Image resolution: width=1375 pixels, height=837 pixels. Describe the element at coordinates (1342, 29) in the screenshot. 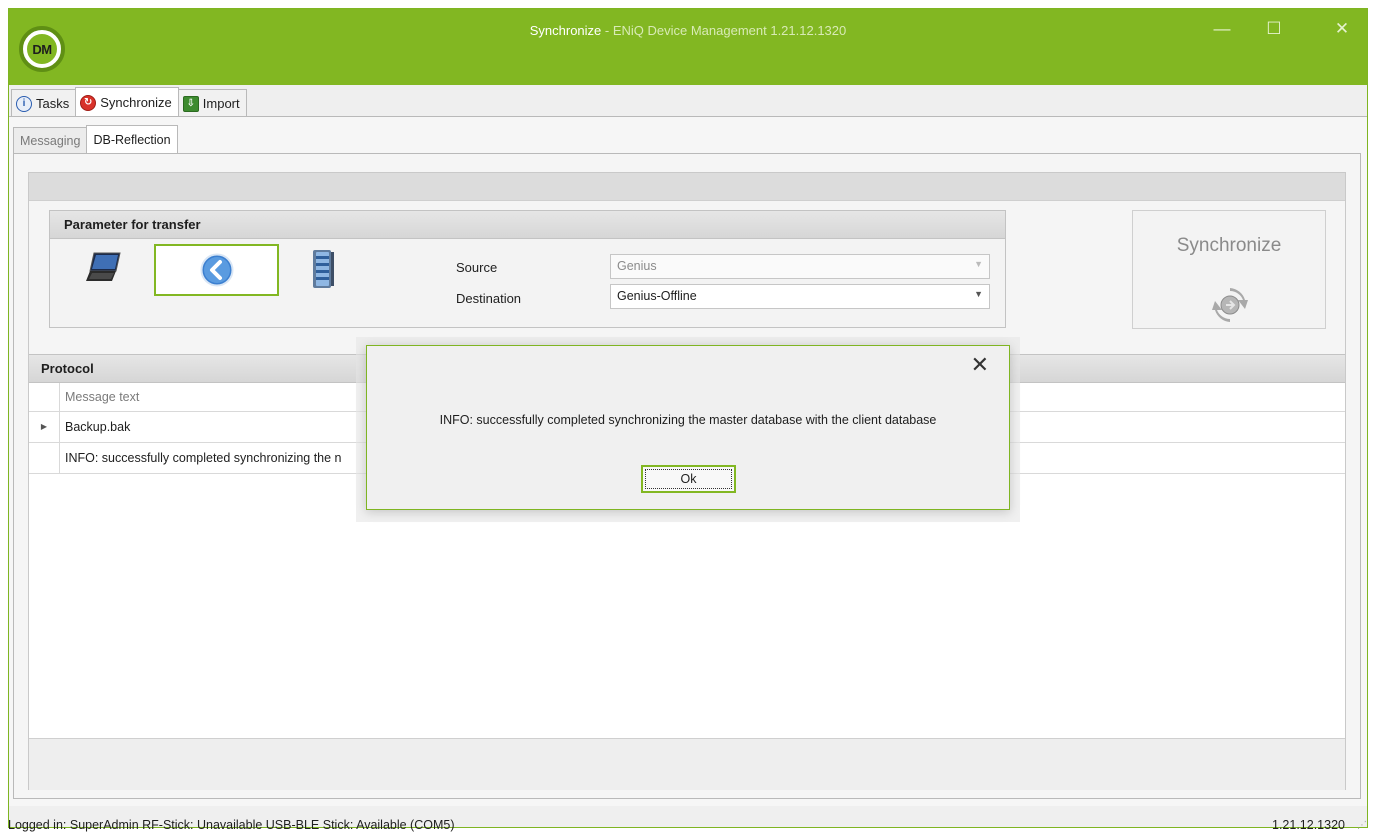

I see `close-window-button: ✕` at that location.